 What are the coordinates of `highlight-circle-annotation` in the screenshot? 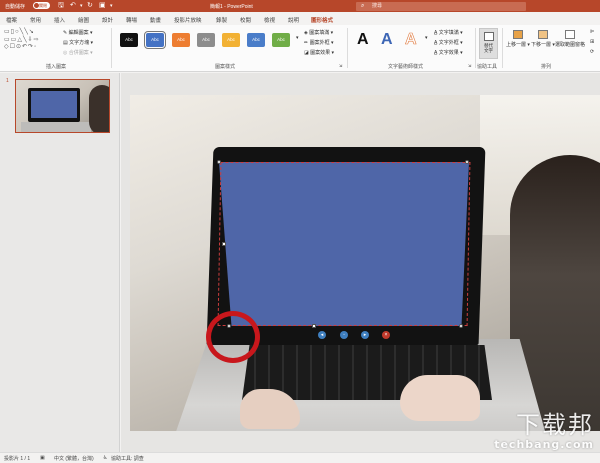 It's located at (233, 337).